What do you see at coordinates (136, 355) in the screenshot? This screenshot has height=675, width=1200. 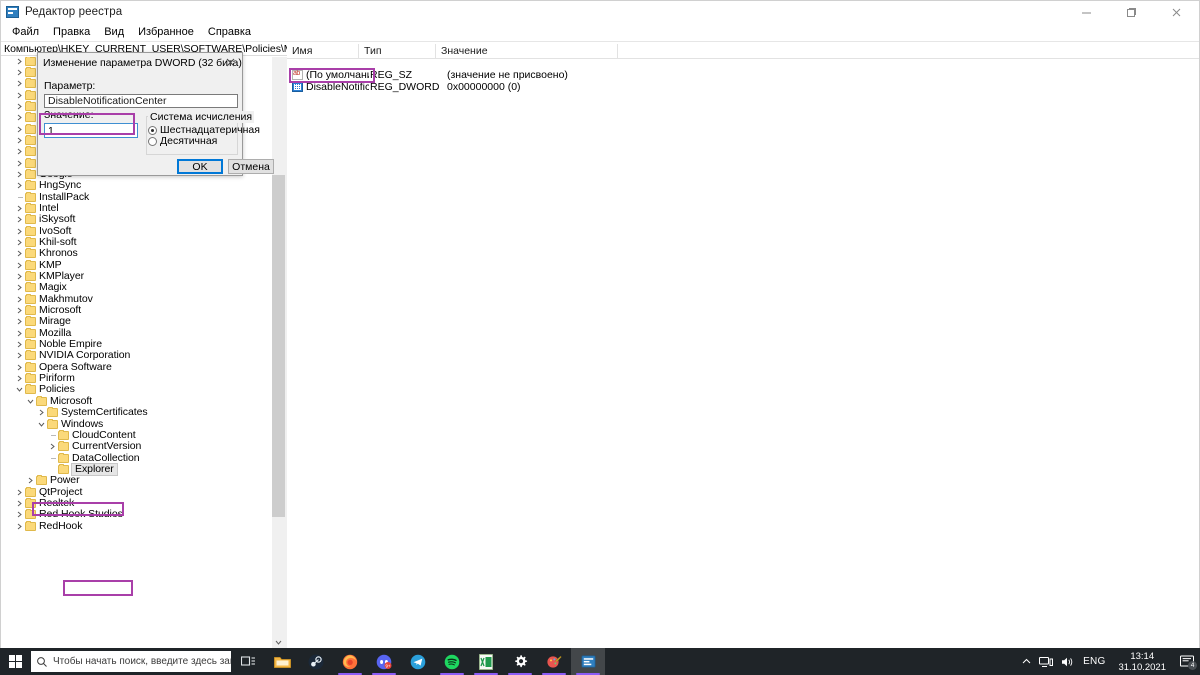 I see `tree-item-nvidia-corporation: NVIDIA Corporation` at bounding box center [136, 355].